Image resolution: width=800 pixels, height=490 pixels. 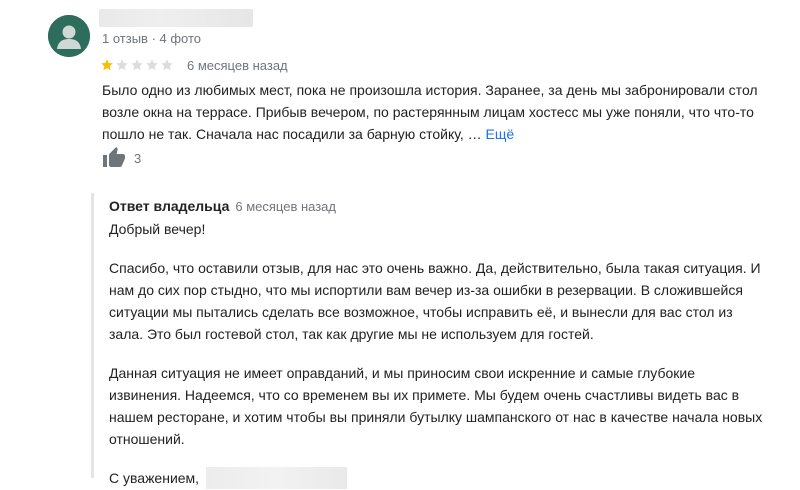 What do you see at coordinates (157, 229) in the screenshot?
I see `owner-response-greeting: Добрый вечер!` at bounding box center [157, 229].